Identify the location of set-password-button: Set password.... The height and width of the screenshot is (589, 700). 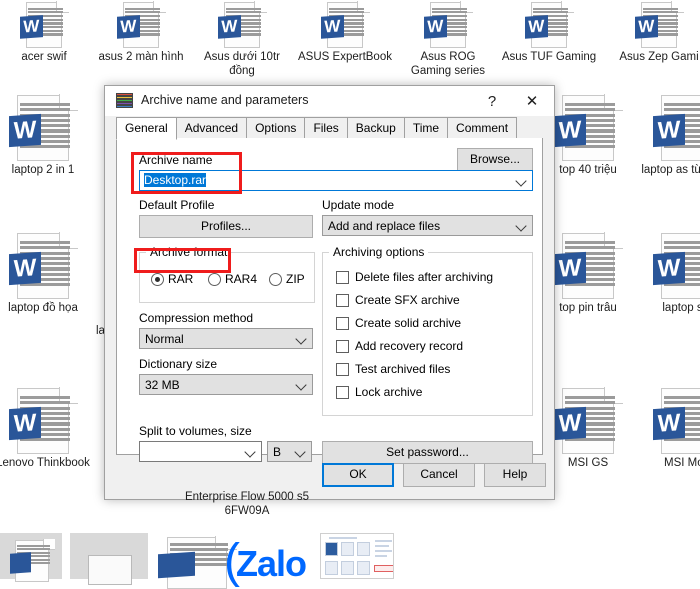
(427, 452).